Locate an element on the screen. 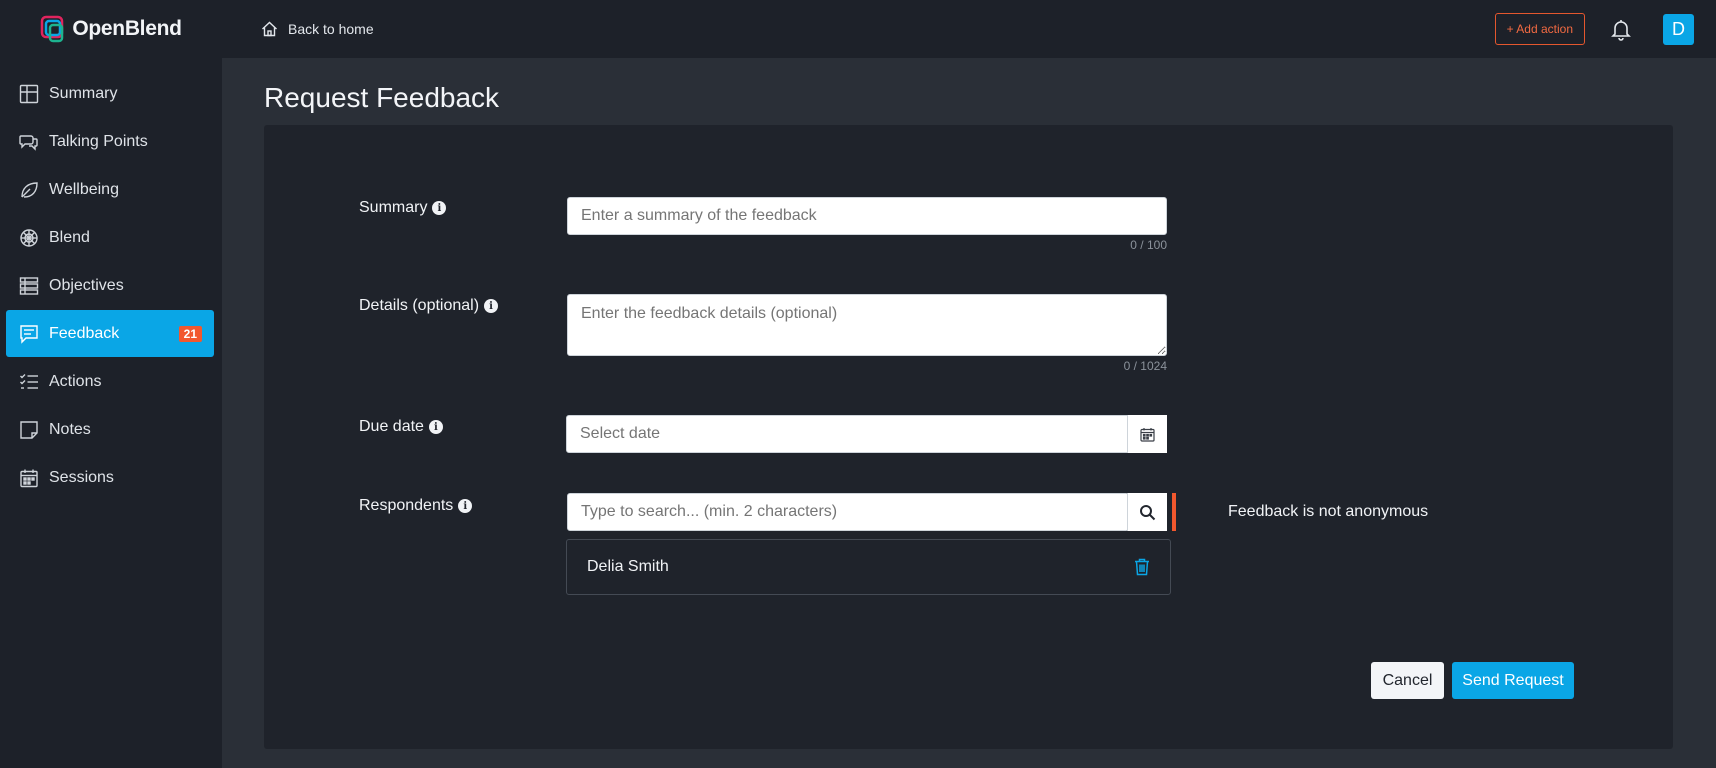  summary-label: Summary i is located at coordinates (403, 208).